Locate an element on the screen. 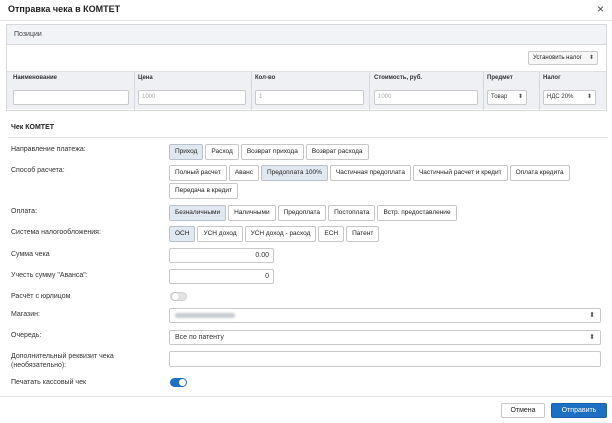 This screenshot has width=612, height=423. col-name-header: Наименование is located at coordinates (35, 78).